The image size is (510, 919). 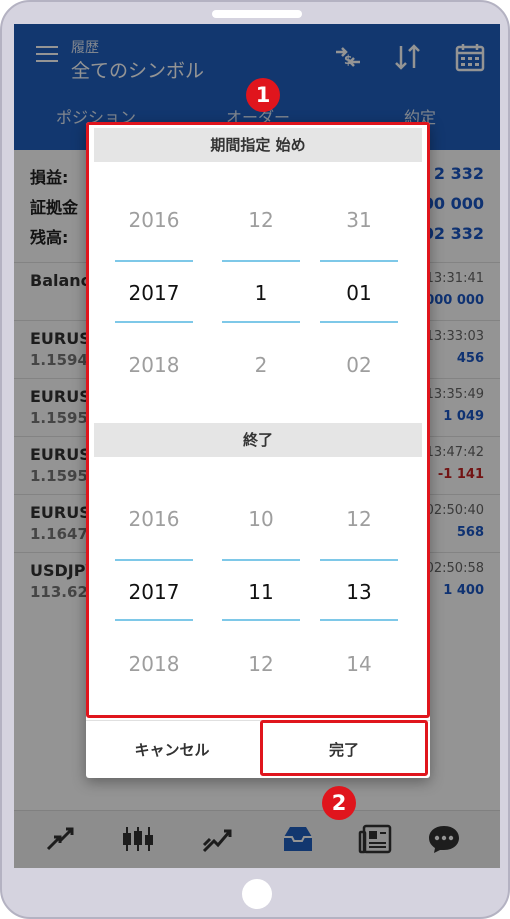 I want to click on cancel-button: キャンセル, so click(x=172, y=750).